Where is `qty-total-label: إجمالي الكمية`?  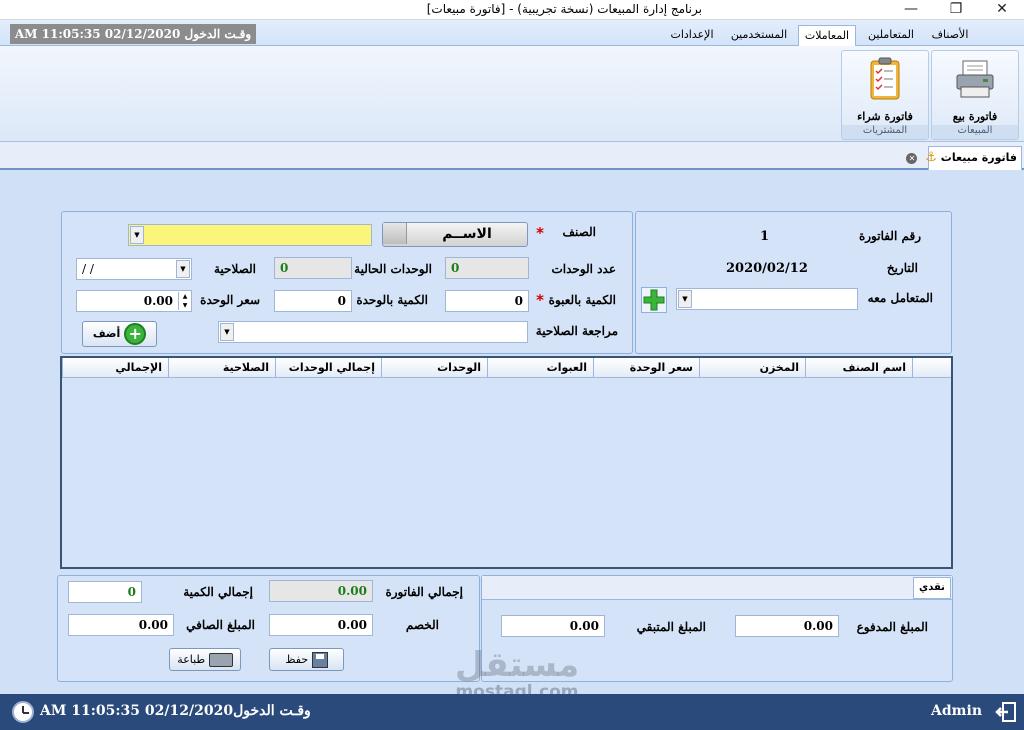
qty-total-label: إجمالي الكمية is located at coordinates (218, 592).